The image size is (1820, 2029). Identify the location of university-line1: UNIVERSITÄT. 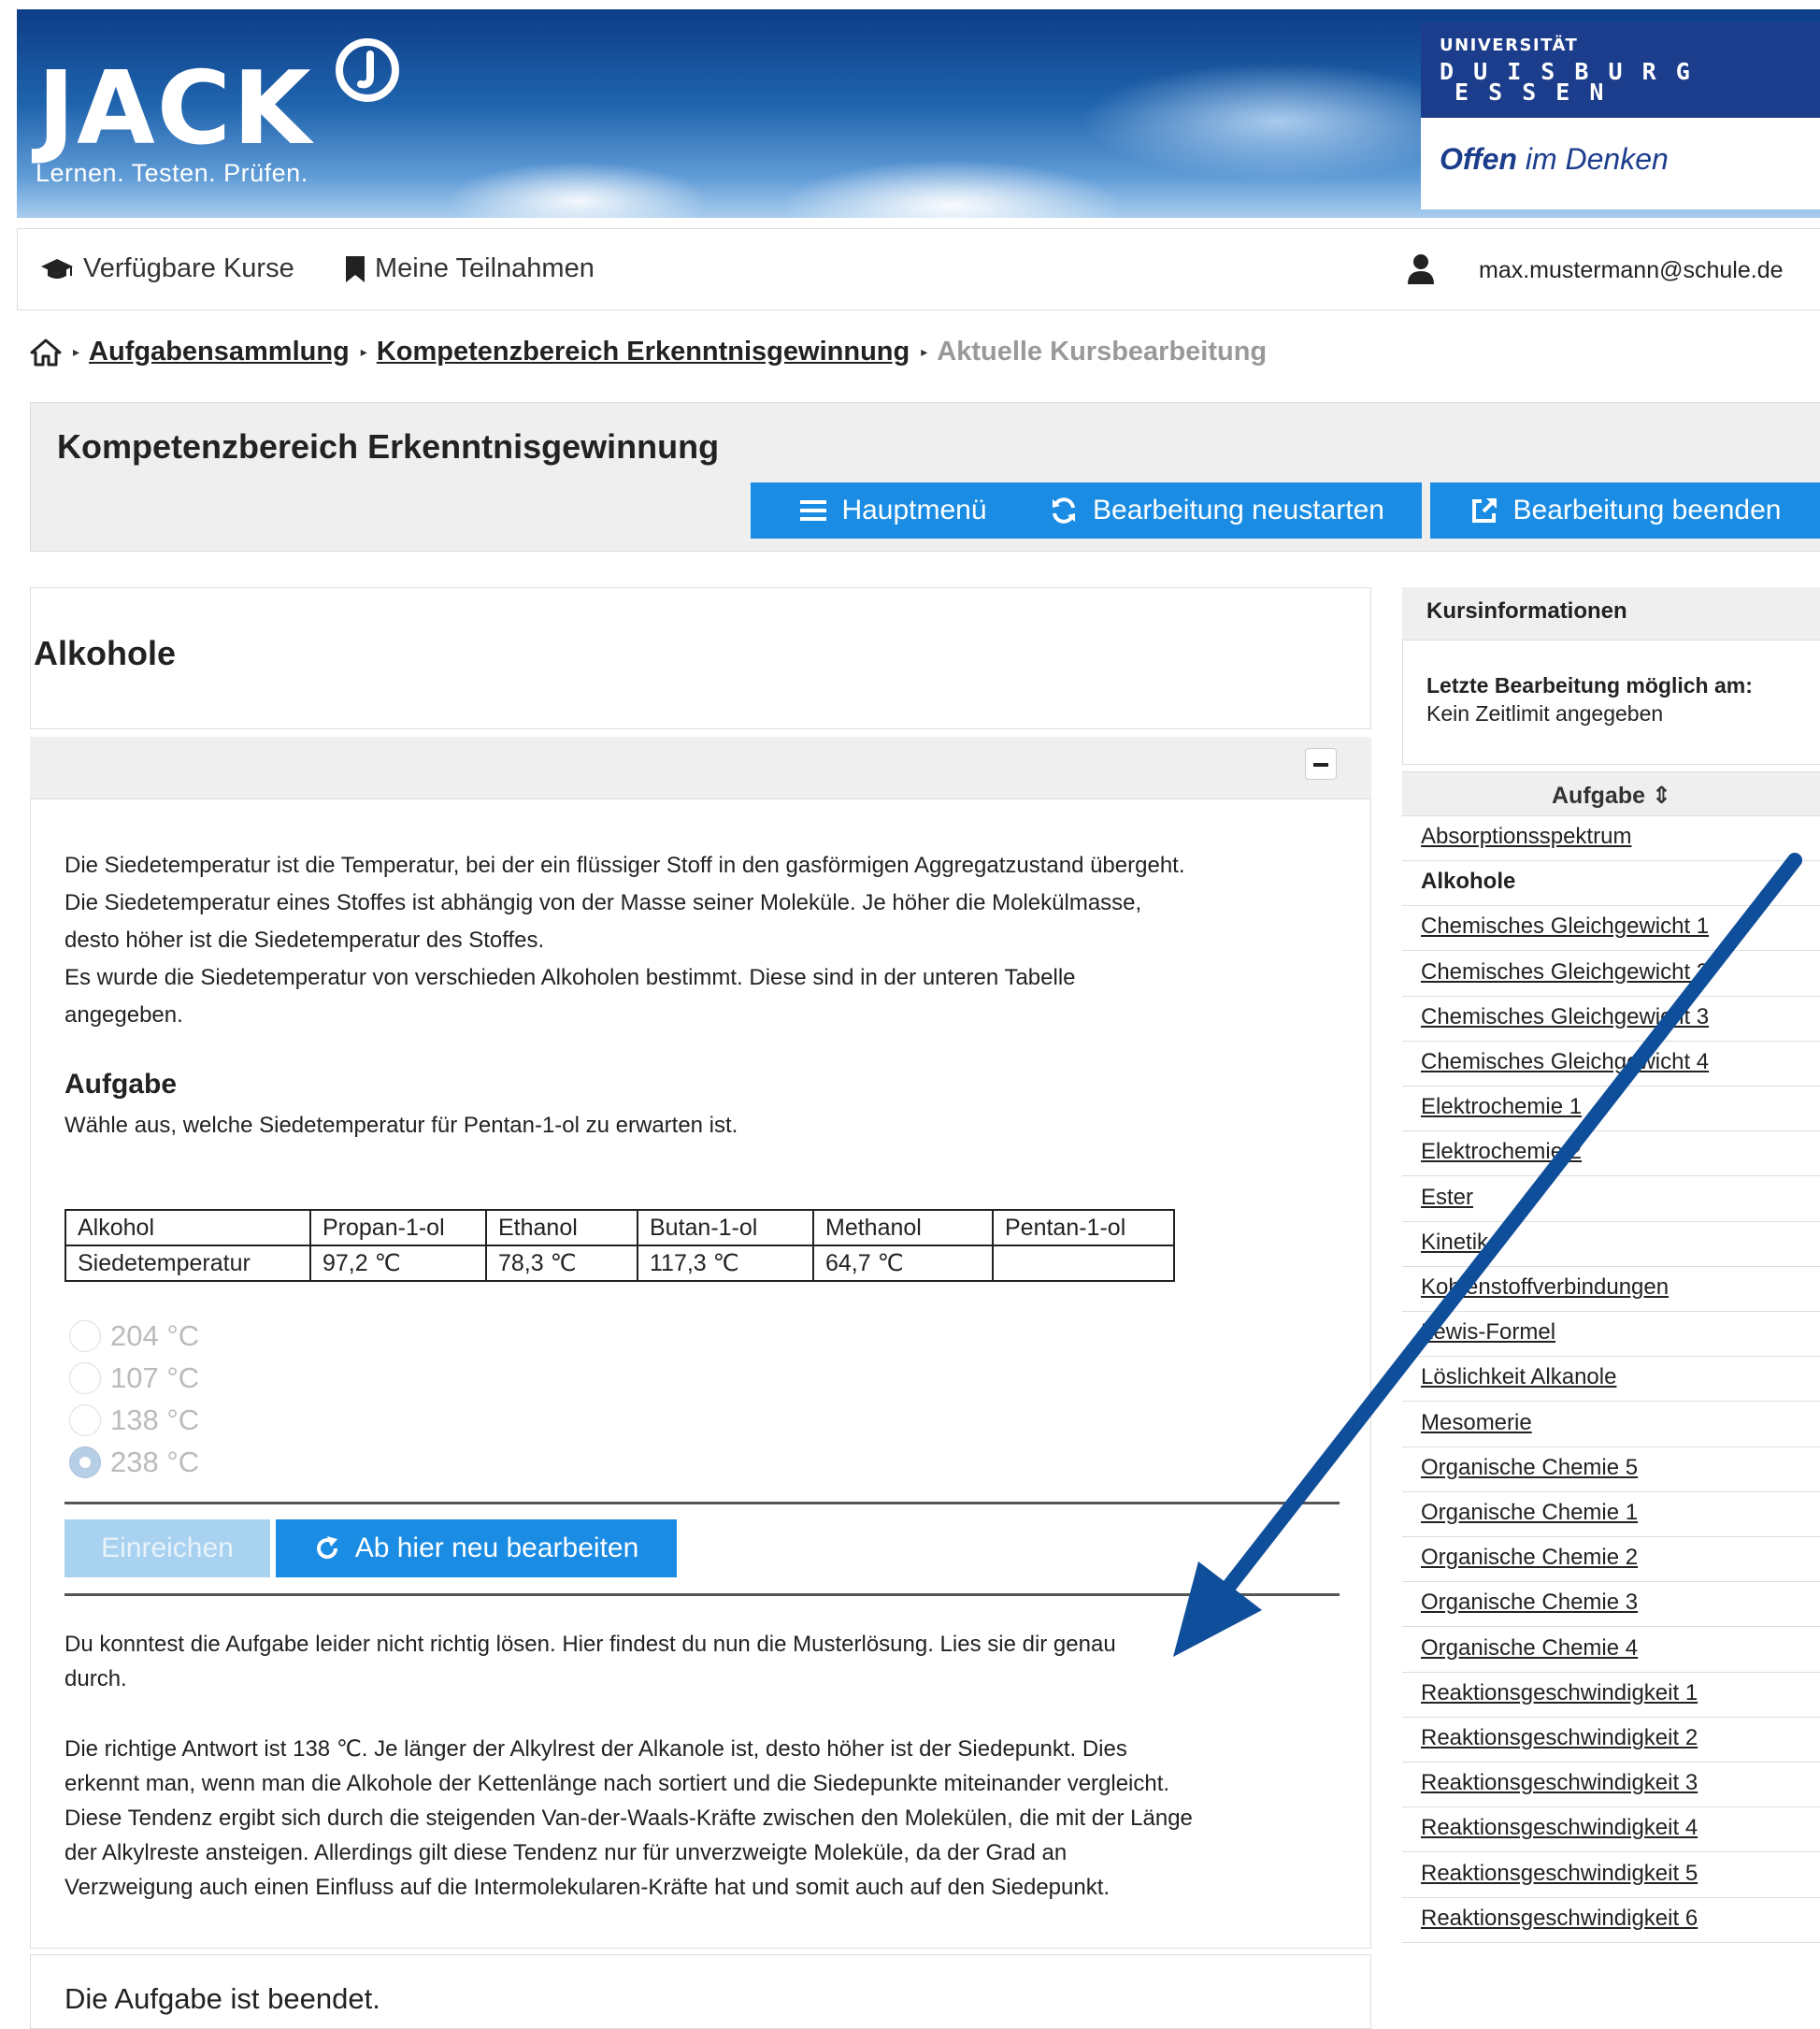
(1509, 45).